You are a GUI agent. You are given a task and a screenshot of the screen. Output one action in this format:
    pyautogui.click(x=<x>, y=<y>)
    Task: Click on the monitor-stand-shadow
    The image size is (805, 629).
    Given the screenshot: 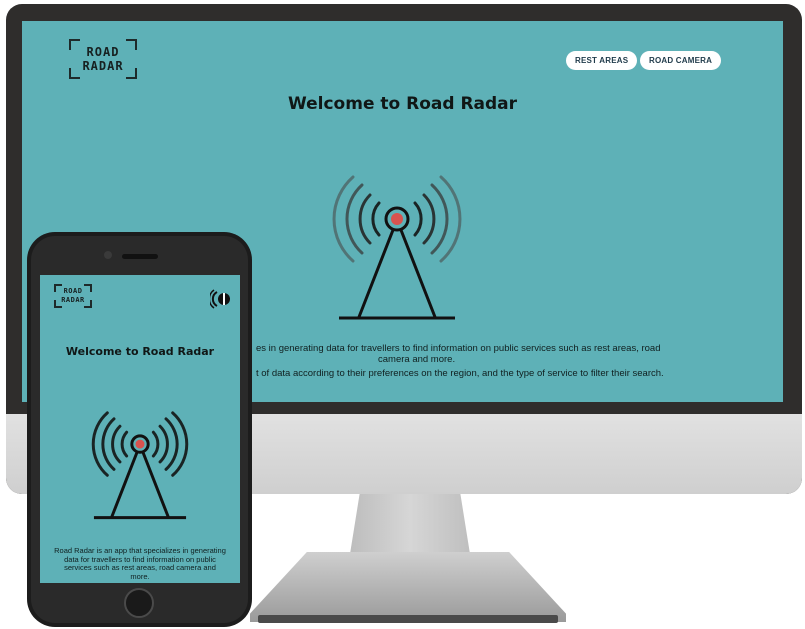 What is the action you would take?
    pyautogui.click(x=408, y=619)
    